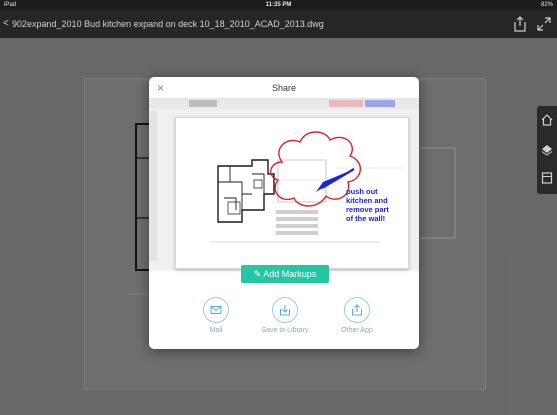  I want to click on dialog-header: × Share, so click(284, 88).